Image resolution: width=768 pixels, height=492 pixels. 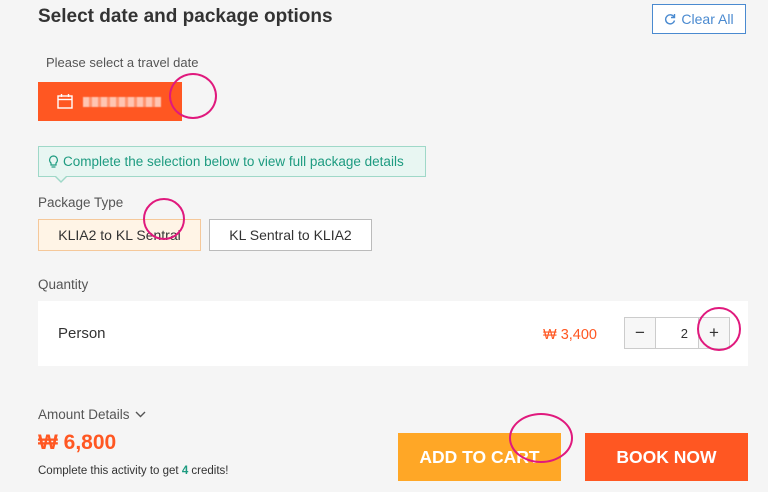 I want to click on travel-date-label: Please select a travel date, so click(x=122, y=62).